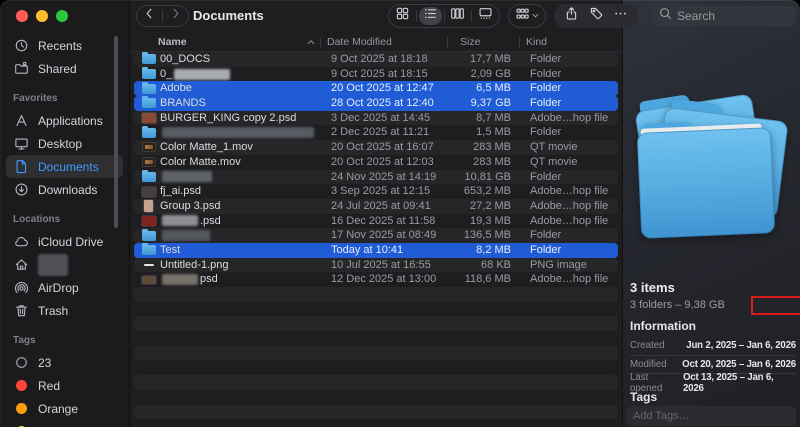 This screenshot has width=800, height=427. Describe the element at coordinates (70, 120) in the screenshot. I see `sidebar-item-label: Applications` at that location.